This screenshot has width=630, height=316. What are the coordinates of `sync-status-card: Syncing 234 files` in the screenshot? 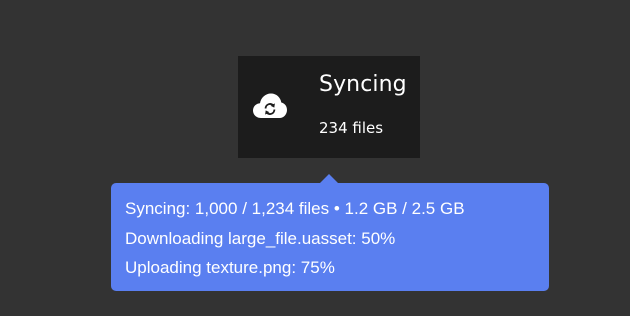 It's located at (329, 107).